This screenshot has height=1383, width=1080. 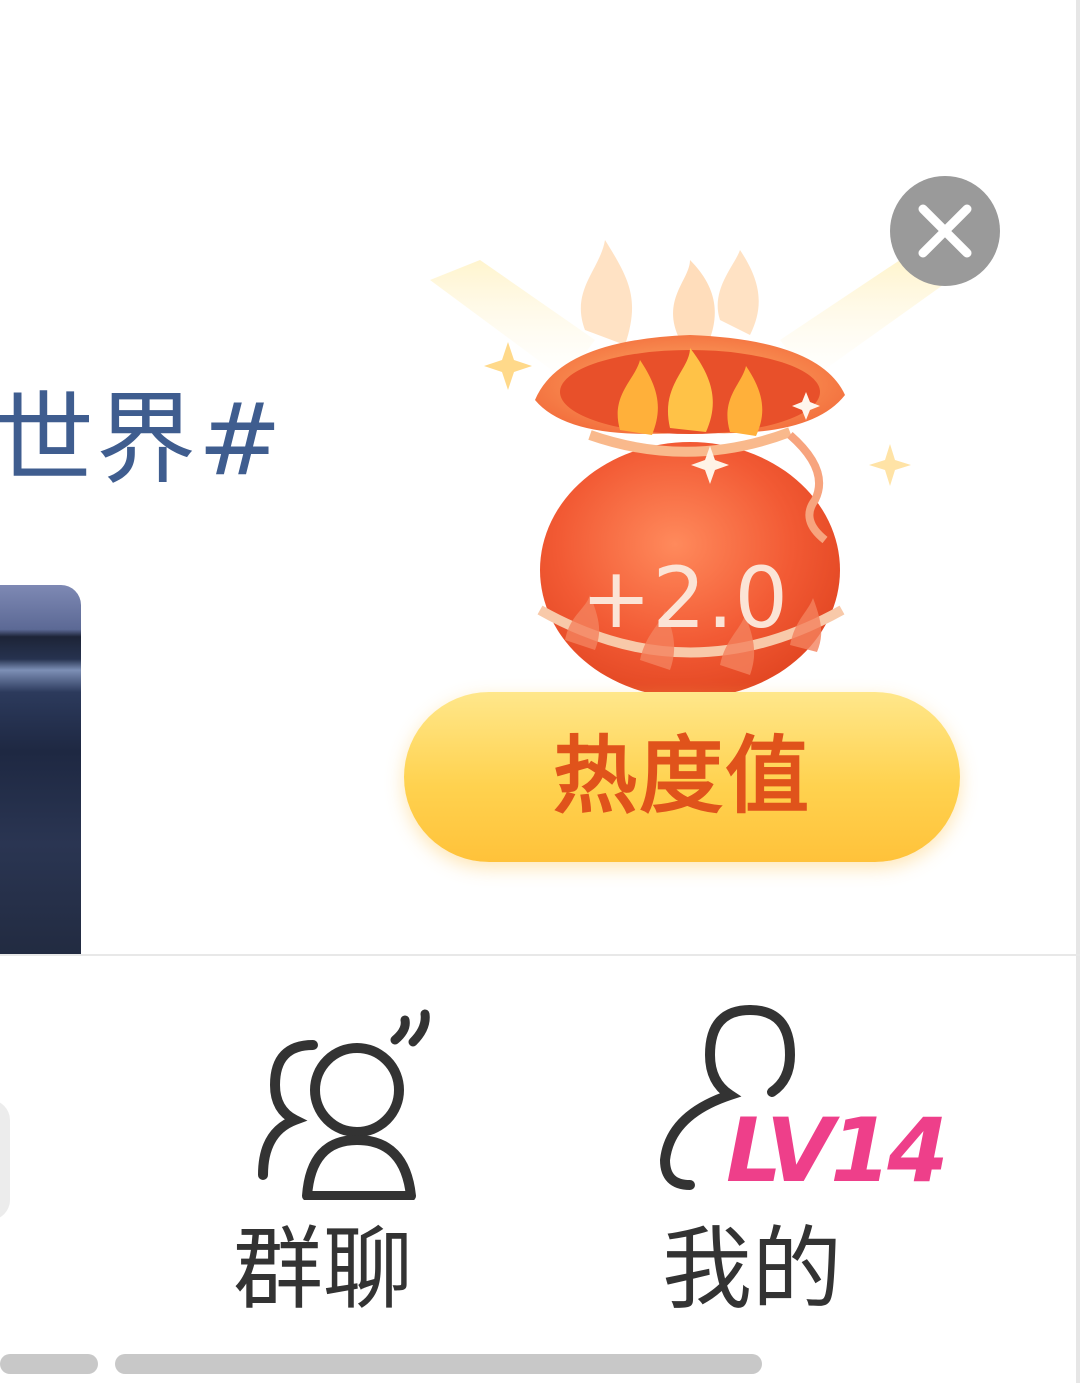 What do you see at coordinates (40, 770) in the screenshot?
I see `post-thumbnail` at bounding box center [40, 770].